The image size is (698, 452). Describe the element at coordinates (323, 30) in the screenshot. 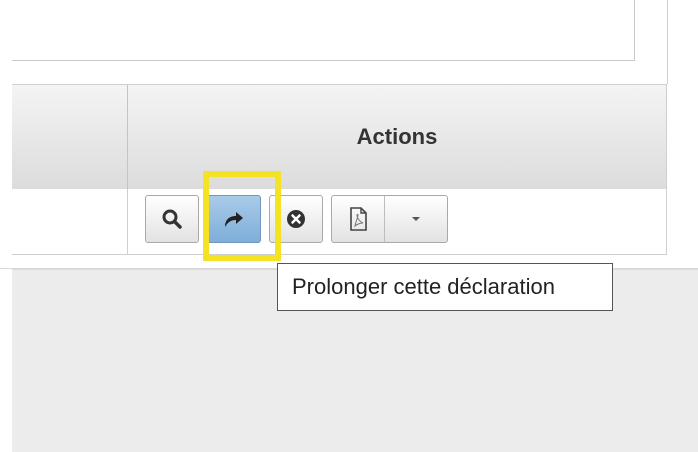

I see `top-panel` at that location.